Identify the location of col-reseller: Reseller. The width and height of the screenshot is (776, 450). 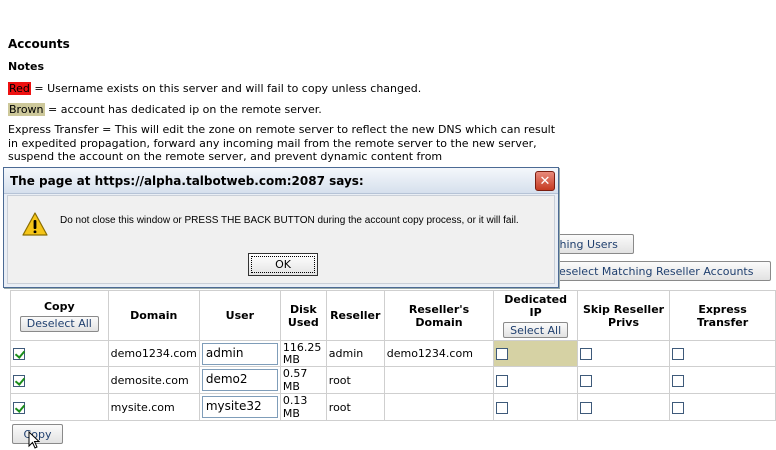
(355, 315).